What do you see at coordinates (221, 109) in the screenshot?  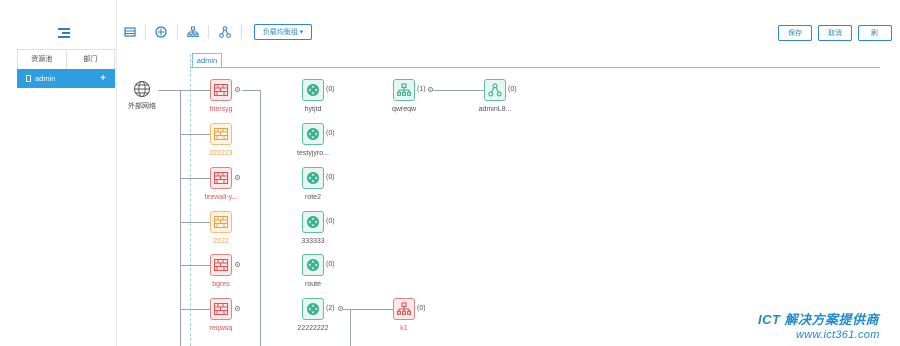 I see `firewall-label: htersyg` at bounding box center [221, 109].